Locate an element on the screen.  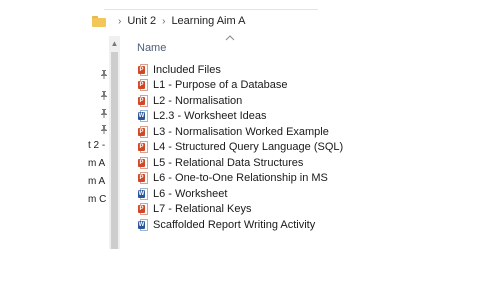
file-name: L2 - Normalisation is located at coordinates (198, 100).